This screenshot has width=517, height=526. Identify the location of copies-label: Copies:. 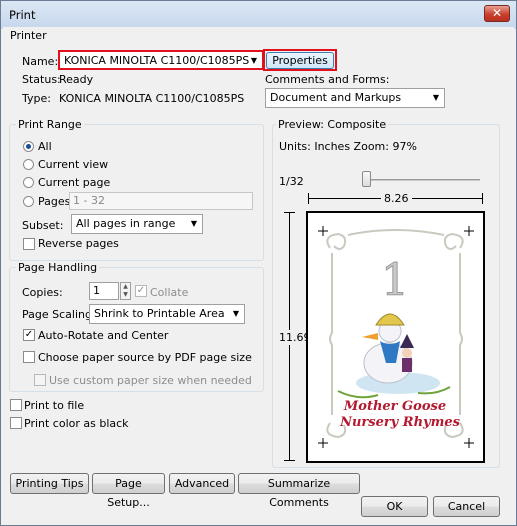
(42, 292).